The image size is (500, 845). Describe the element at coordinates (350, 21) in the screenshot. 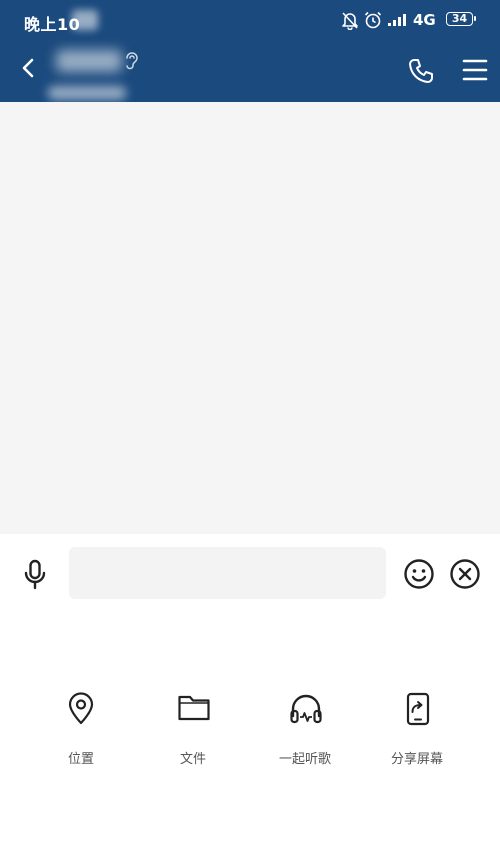

I see `bell-muted-icon` at that location.